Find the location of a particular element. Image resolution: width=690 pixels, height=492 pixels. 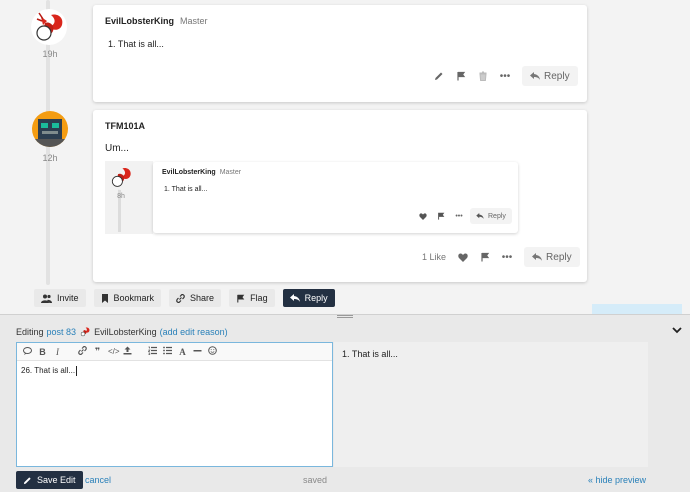

hide-preview-link: « hide preview is located at coordinates (617, 480).